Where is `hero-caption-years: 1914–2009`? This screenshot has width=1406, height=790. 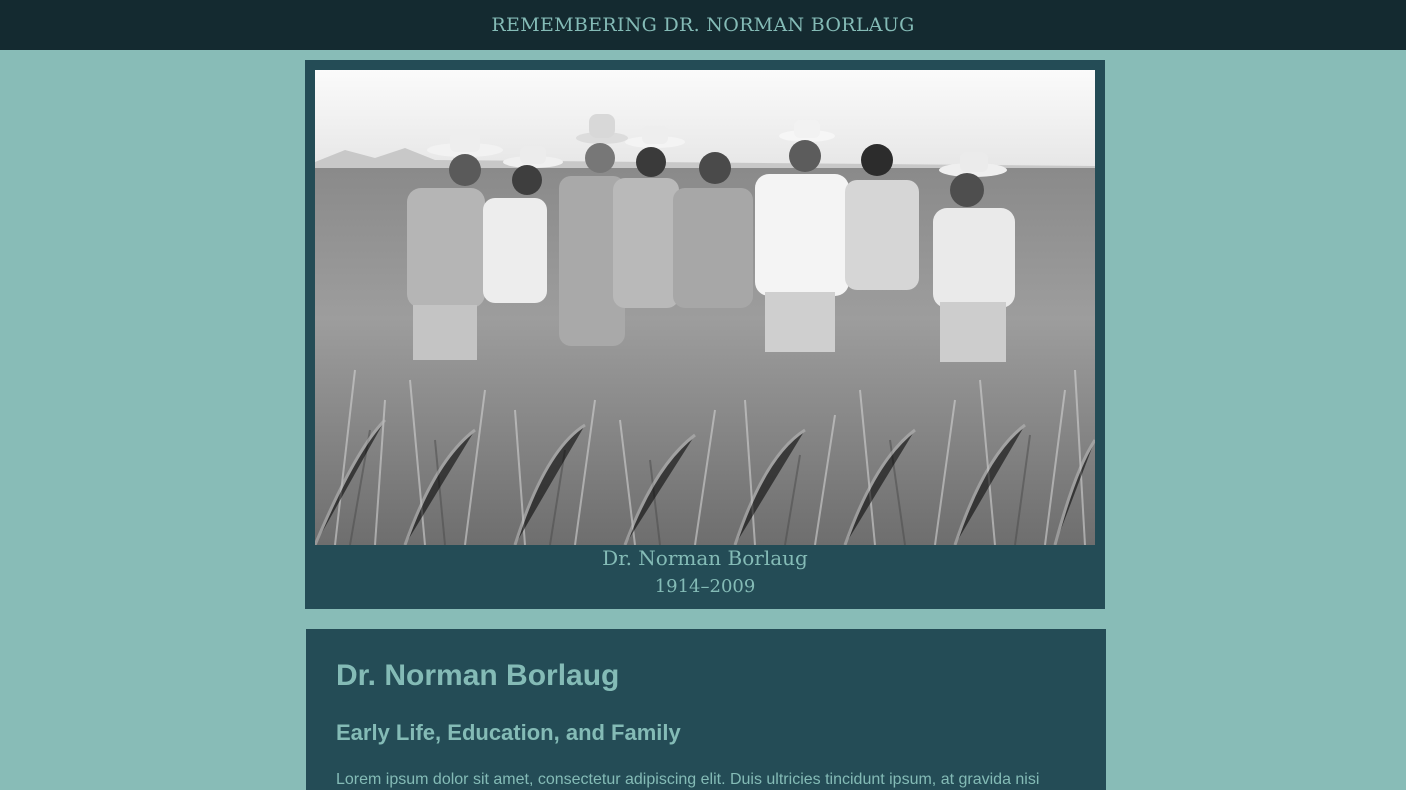
hero-caption-years: 1914–2009 is located at coordinates (705, 586).